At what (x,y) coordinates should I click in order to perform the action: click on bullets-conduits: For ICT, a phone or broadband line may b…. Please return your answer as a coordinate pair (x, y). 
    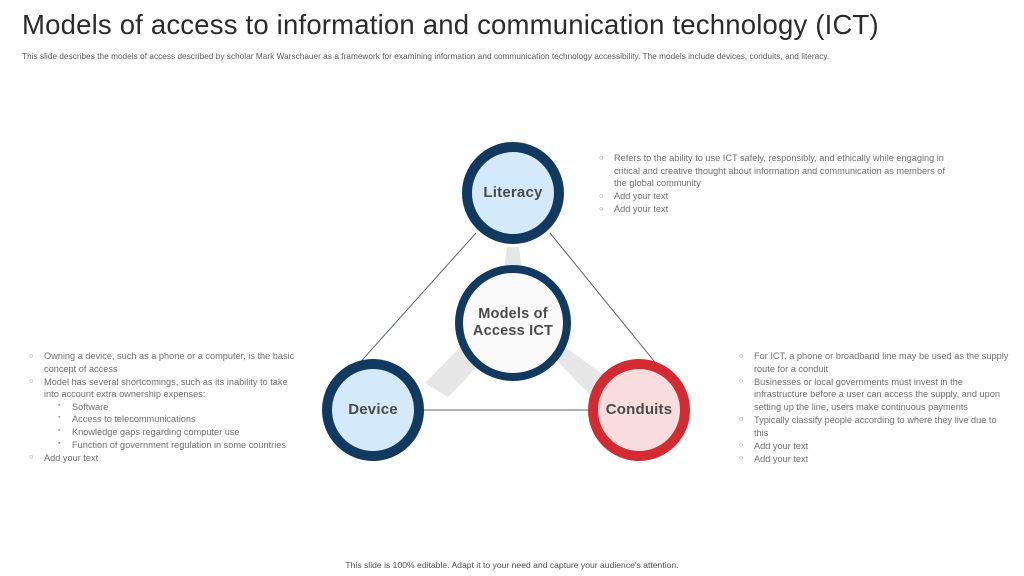
    Looking at the image, I should click on (874, 407).